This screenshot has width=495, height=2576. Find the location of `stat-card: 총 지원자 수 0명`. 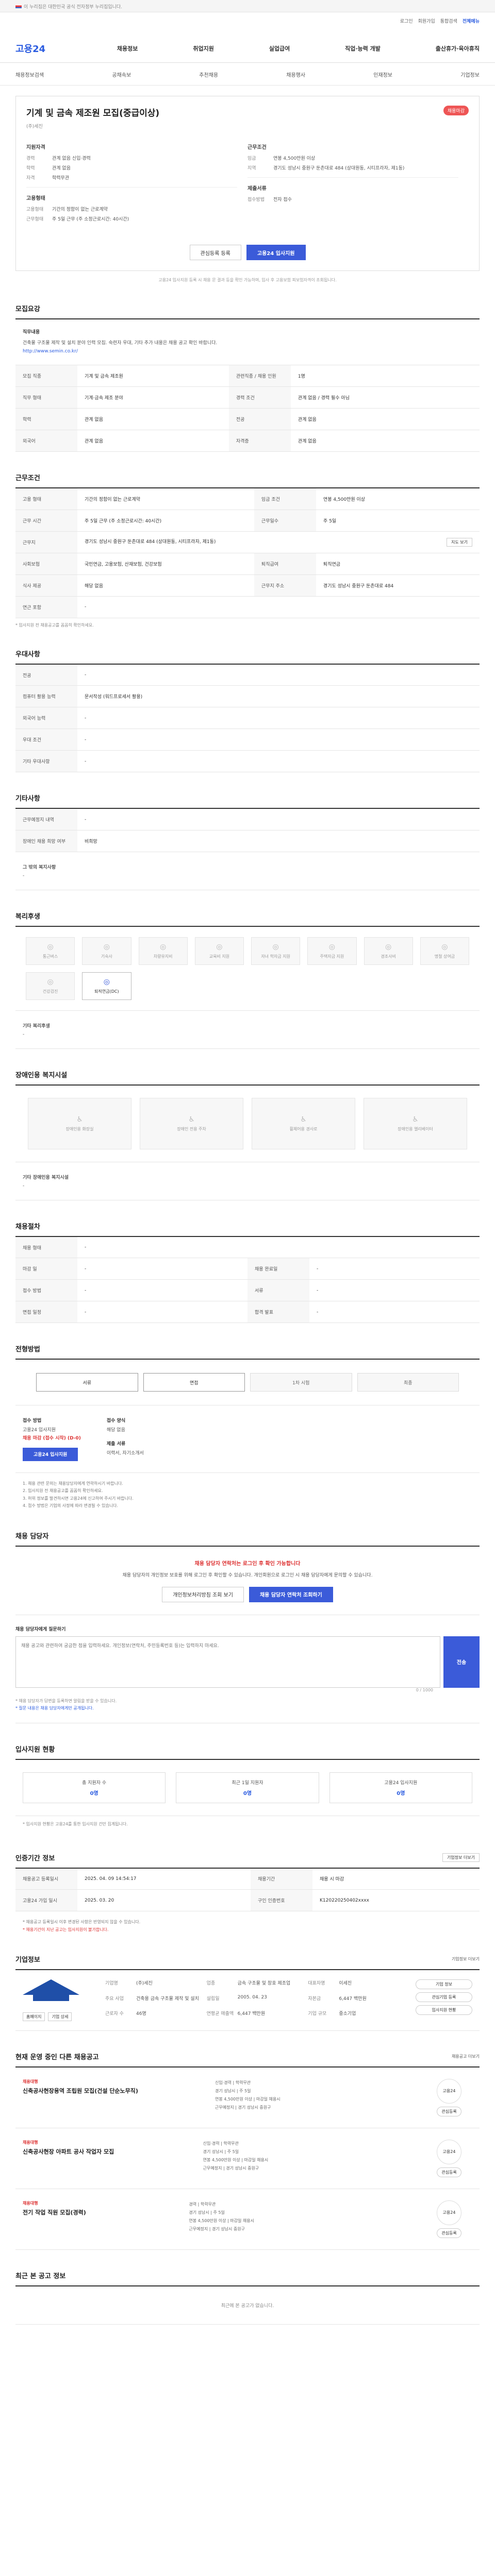

stat-card: 총 지원자 수 0명 is located at coordinates (94, 1787).